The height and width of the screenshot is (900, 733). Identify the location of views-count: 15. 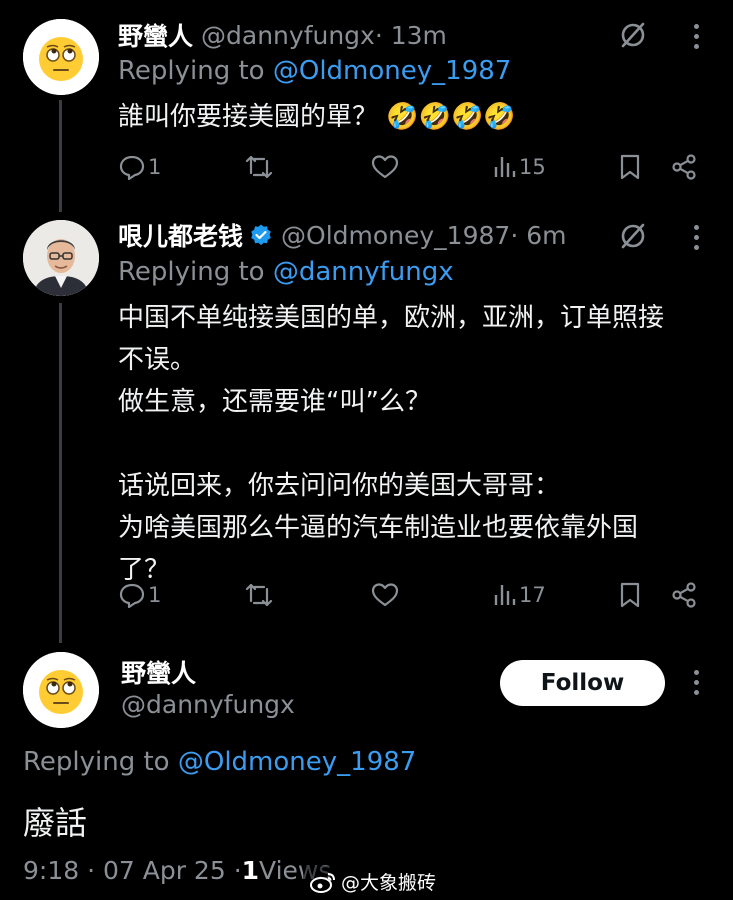
(532, 167).